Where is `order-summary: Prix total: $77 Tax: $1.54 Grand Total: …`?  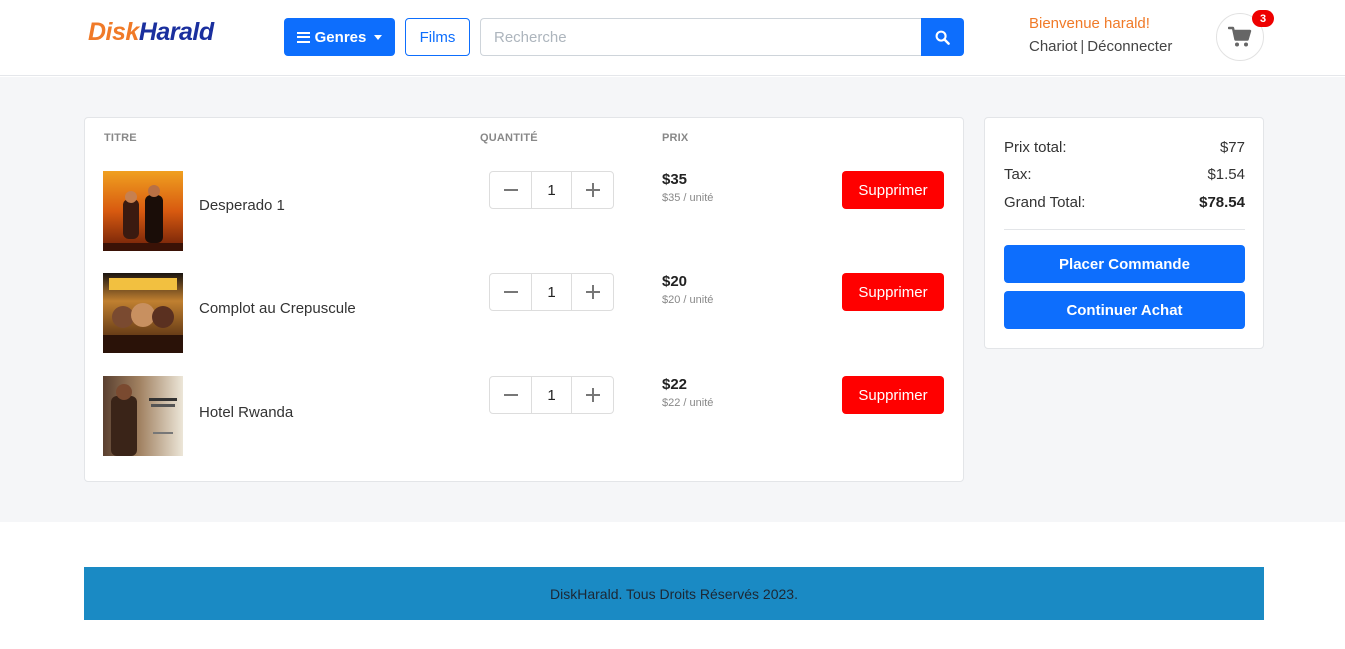
order-summary: Prix total: $77 Tax: $1.54 Grand Total: … is located at coordinates (1124, 233).